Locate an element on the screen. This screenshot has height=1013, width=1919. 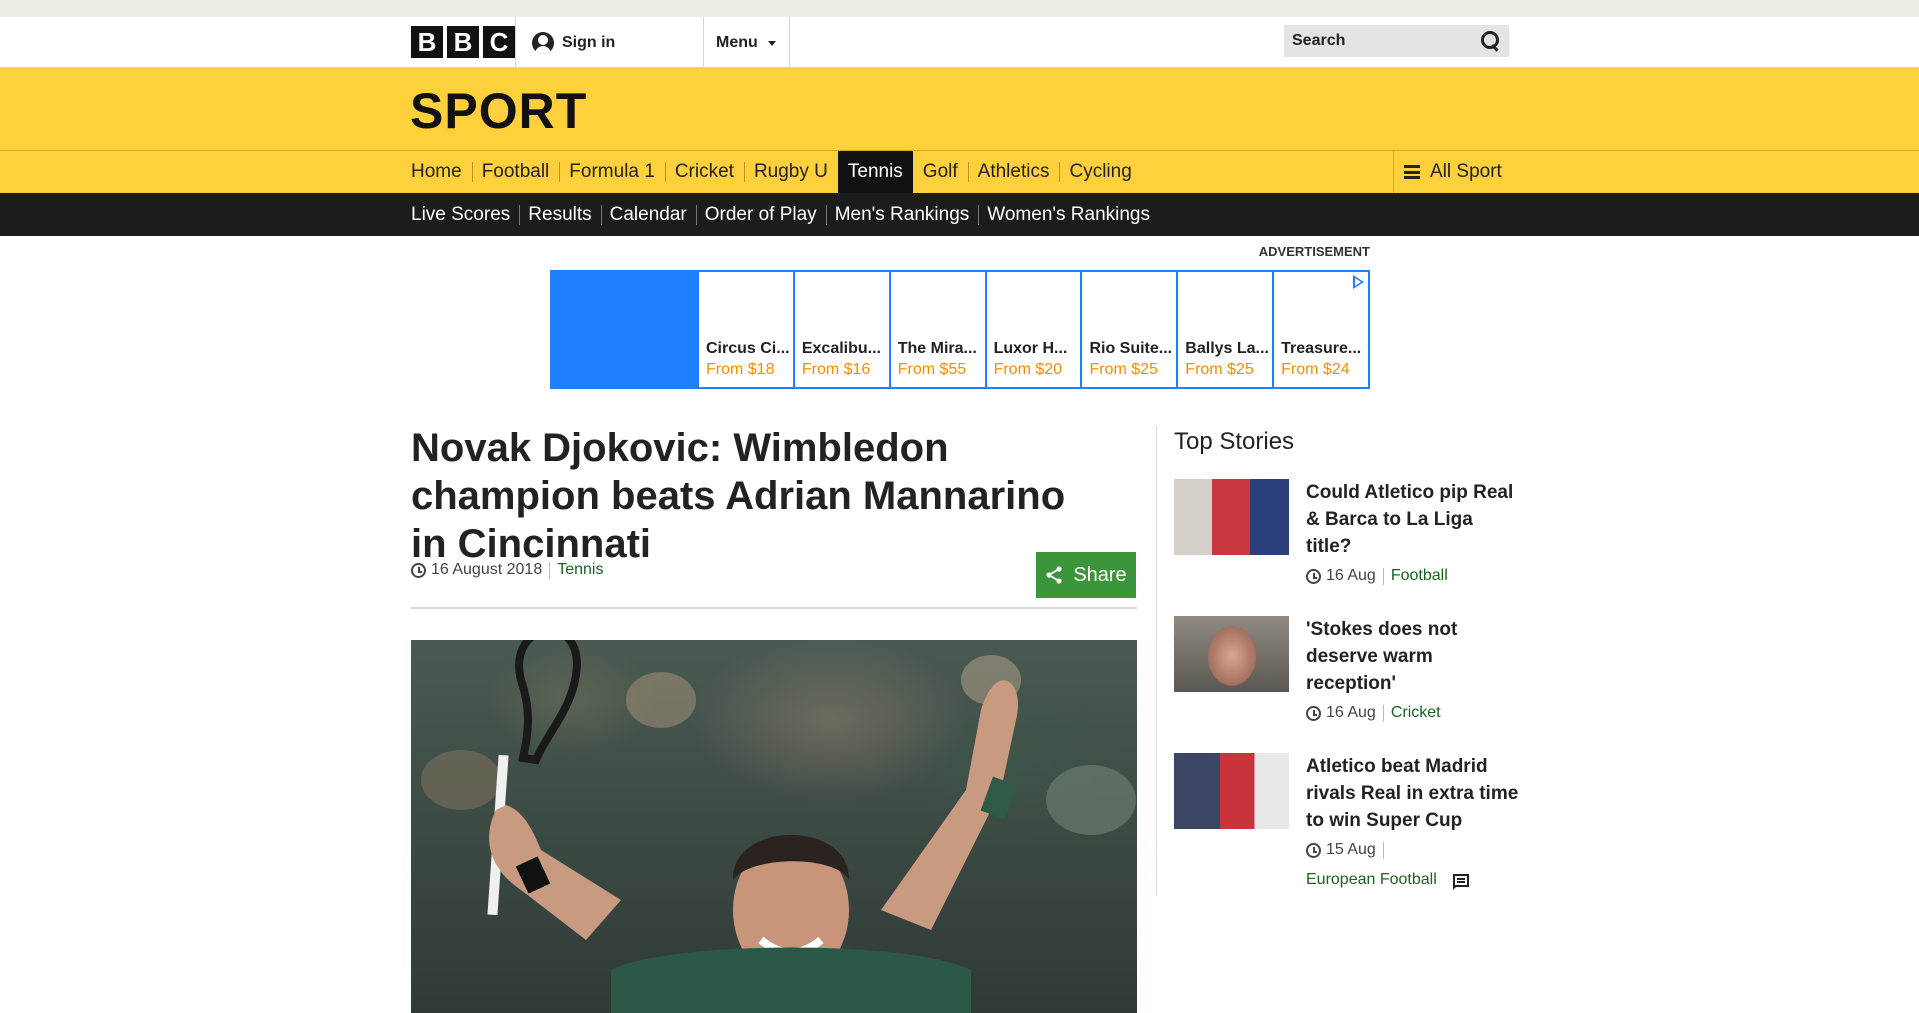
hamburger-icon is located at coordinates (1412, 172).